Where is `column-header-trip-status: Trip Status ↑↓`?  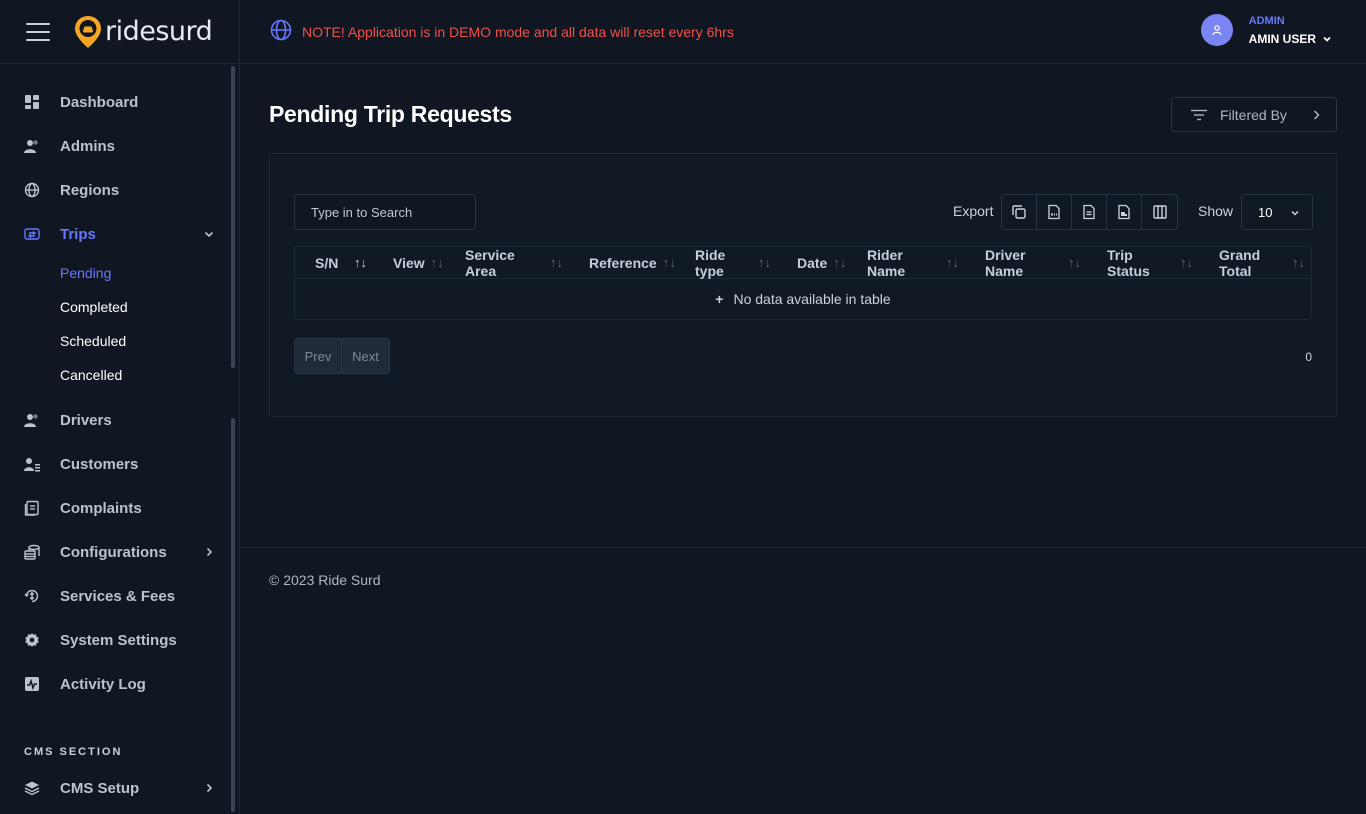 column-header-trip-status: Trip Status ↑↓ is located at coordinates (1143, 263).